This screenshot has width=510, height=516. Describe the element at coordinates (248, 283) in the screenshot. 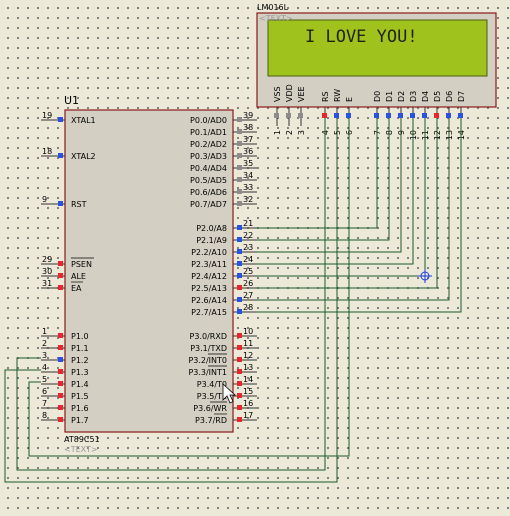

I see `mcu-pin-26-number: 26` at that location.